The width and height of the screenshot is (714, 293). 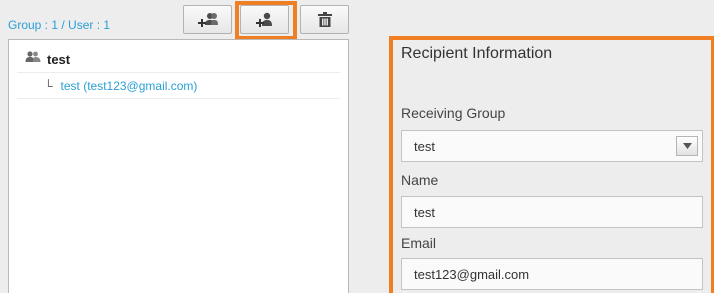 I want to click on add-group-icon, so click(x=207, y=19).